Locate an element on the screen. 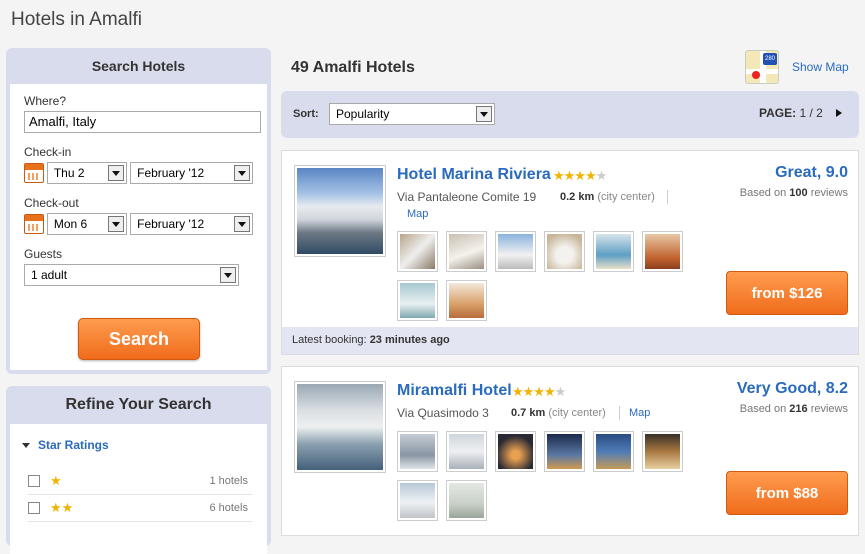  map-icon: 280 is located at coordinates (762, 67).